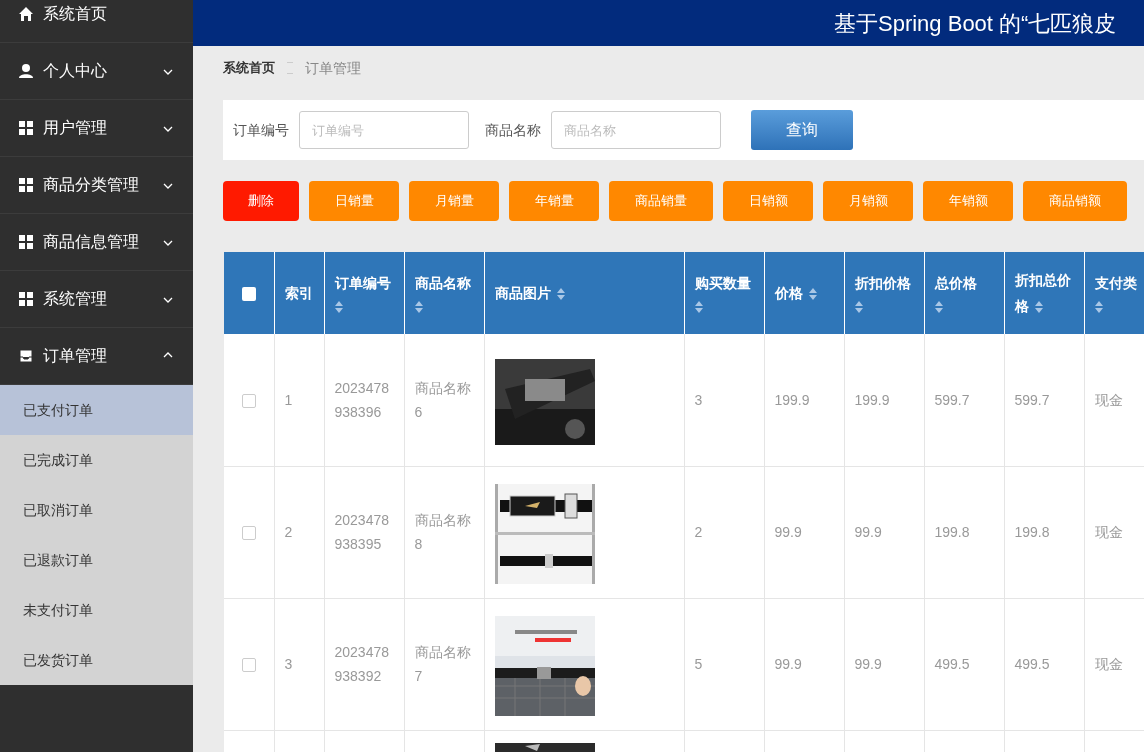  Describe the element at coordinates (261, 201) in the screenshot. I see `action-button: 删除` at that location.